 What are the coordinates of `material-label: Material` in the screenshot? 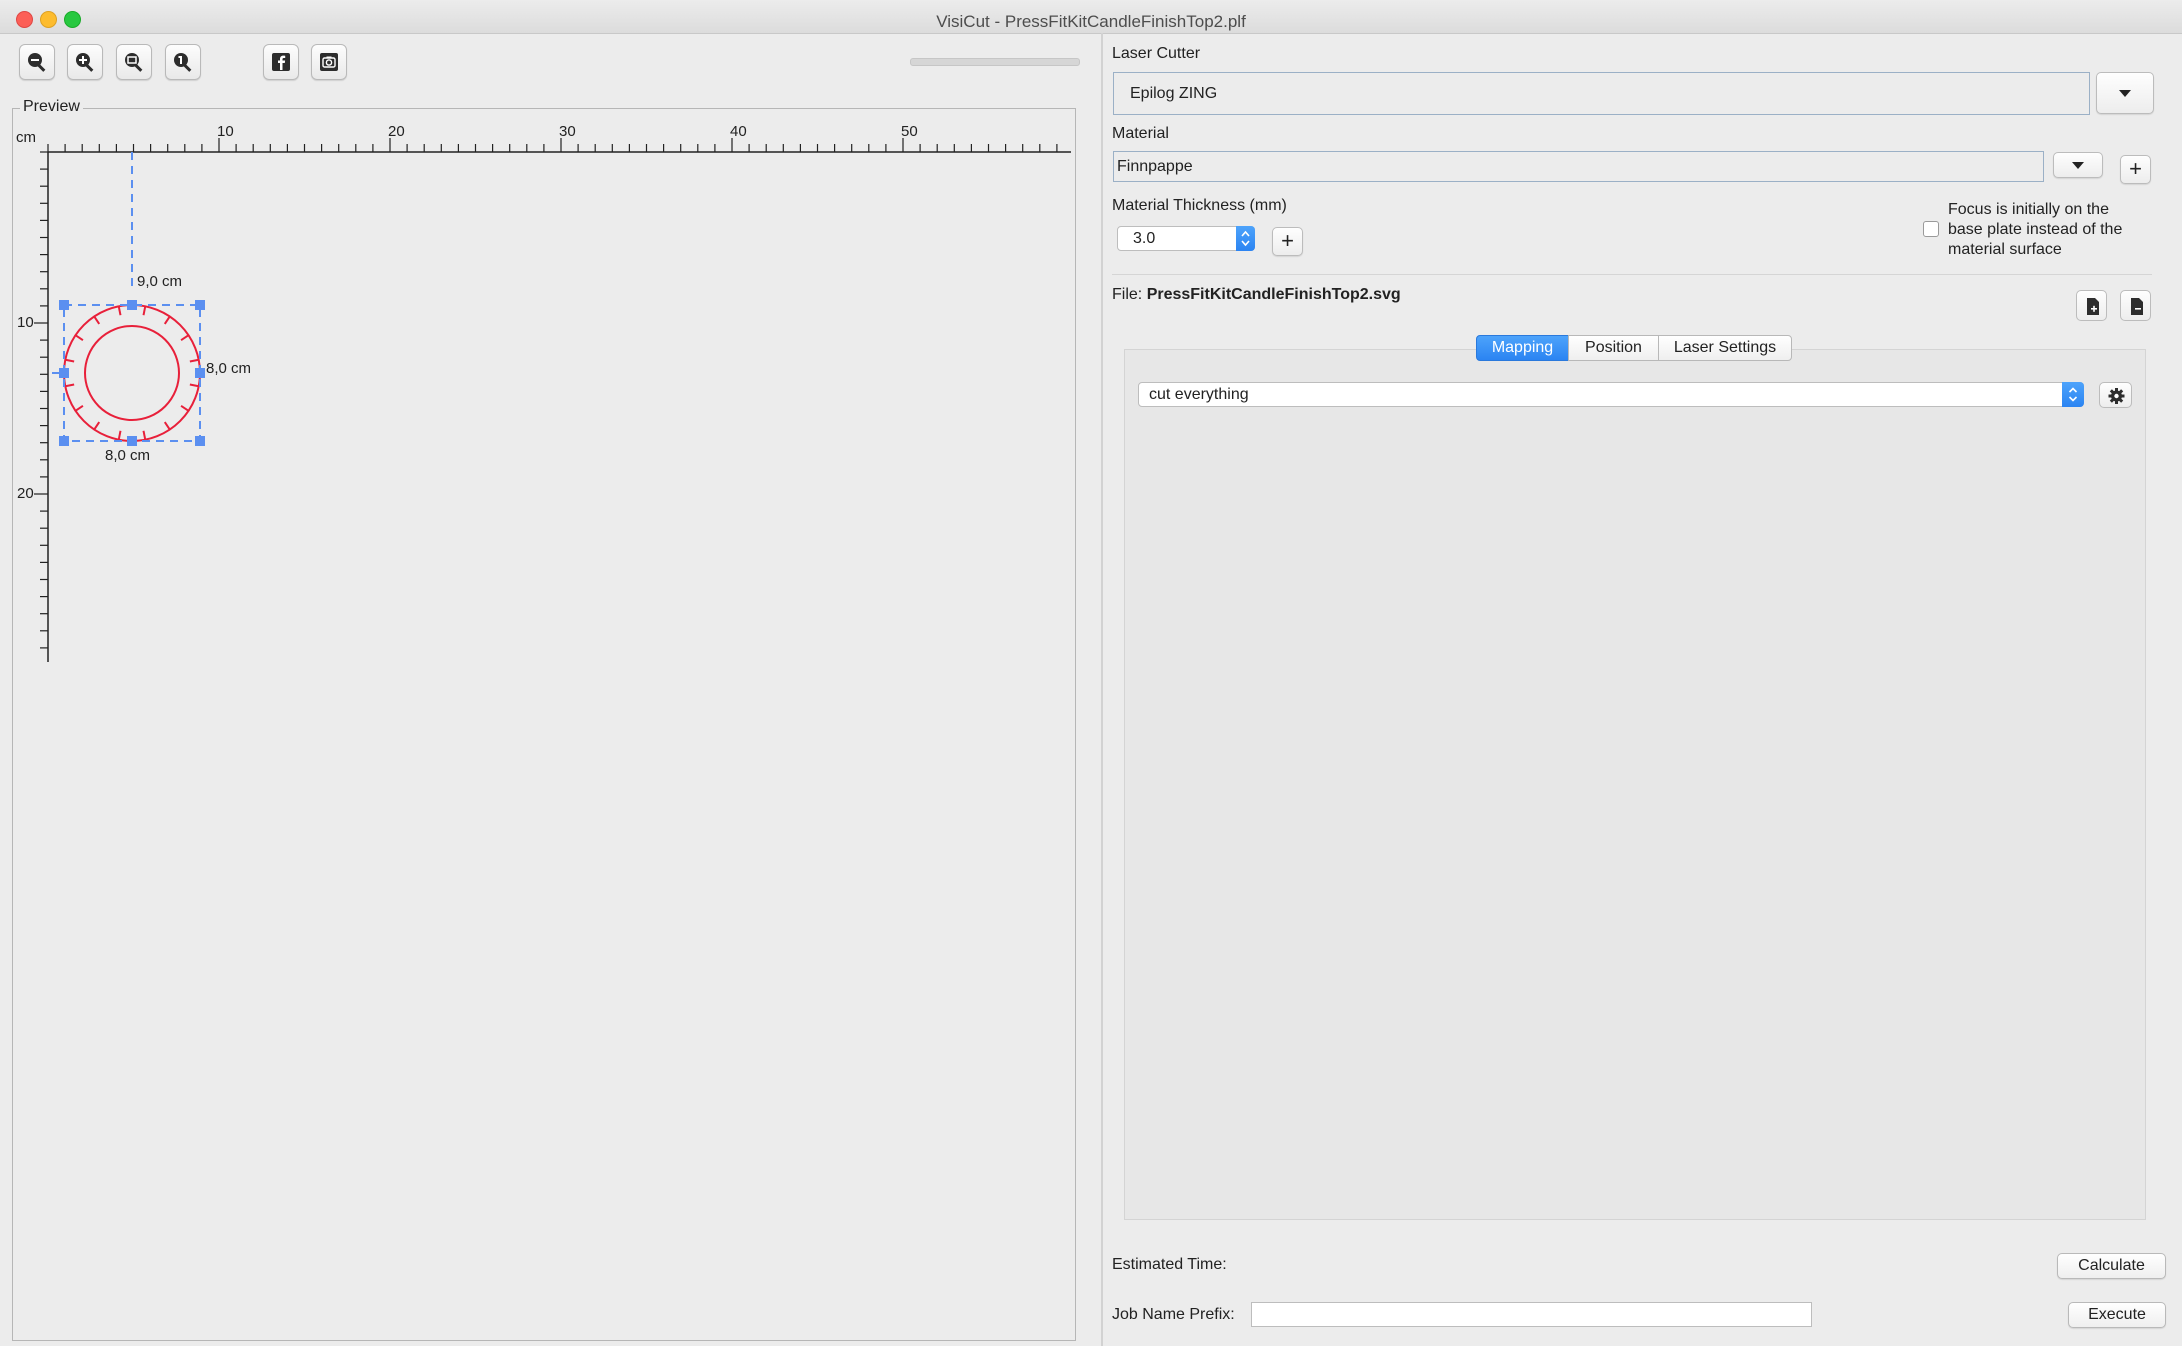 It's located at (1140, 133).